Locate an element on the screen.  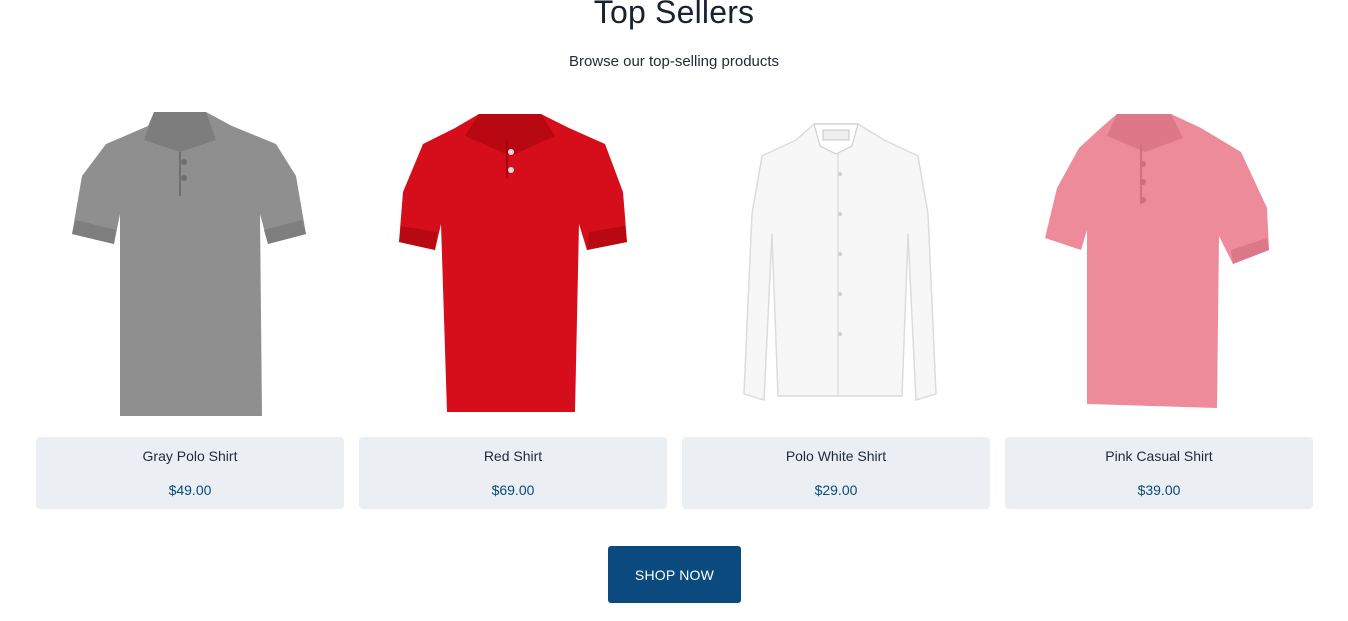
product-card-gray-polo: Gray Polo Shirt $49.00 is located at coordinates (190, 307).